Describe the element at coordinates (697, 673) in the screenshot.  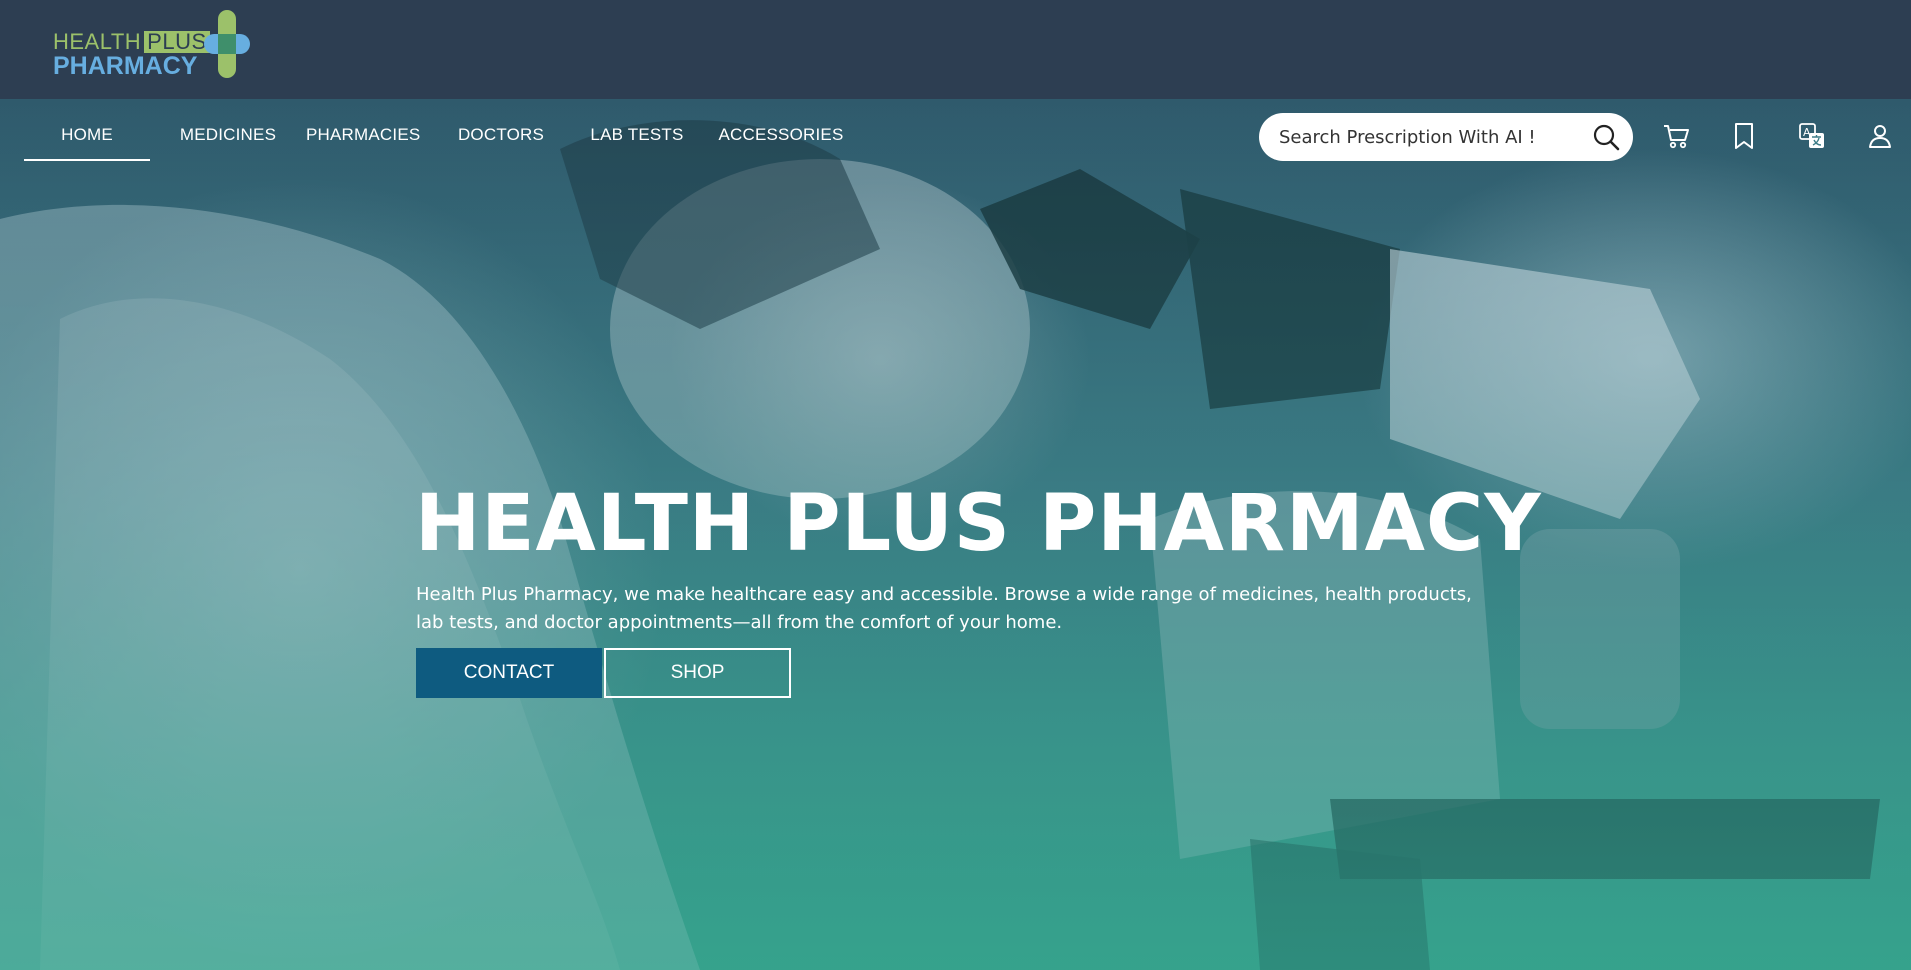
I see `shop-button: SHOP` at that location.